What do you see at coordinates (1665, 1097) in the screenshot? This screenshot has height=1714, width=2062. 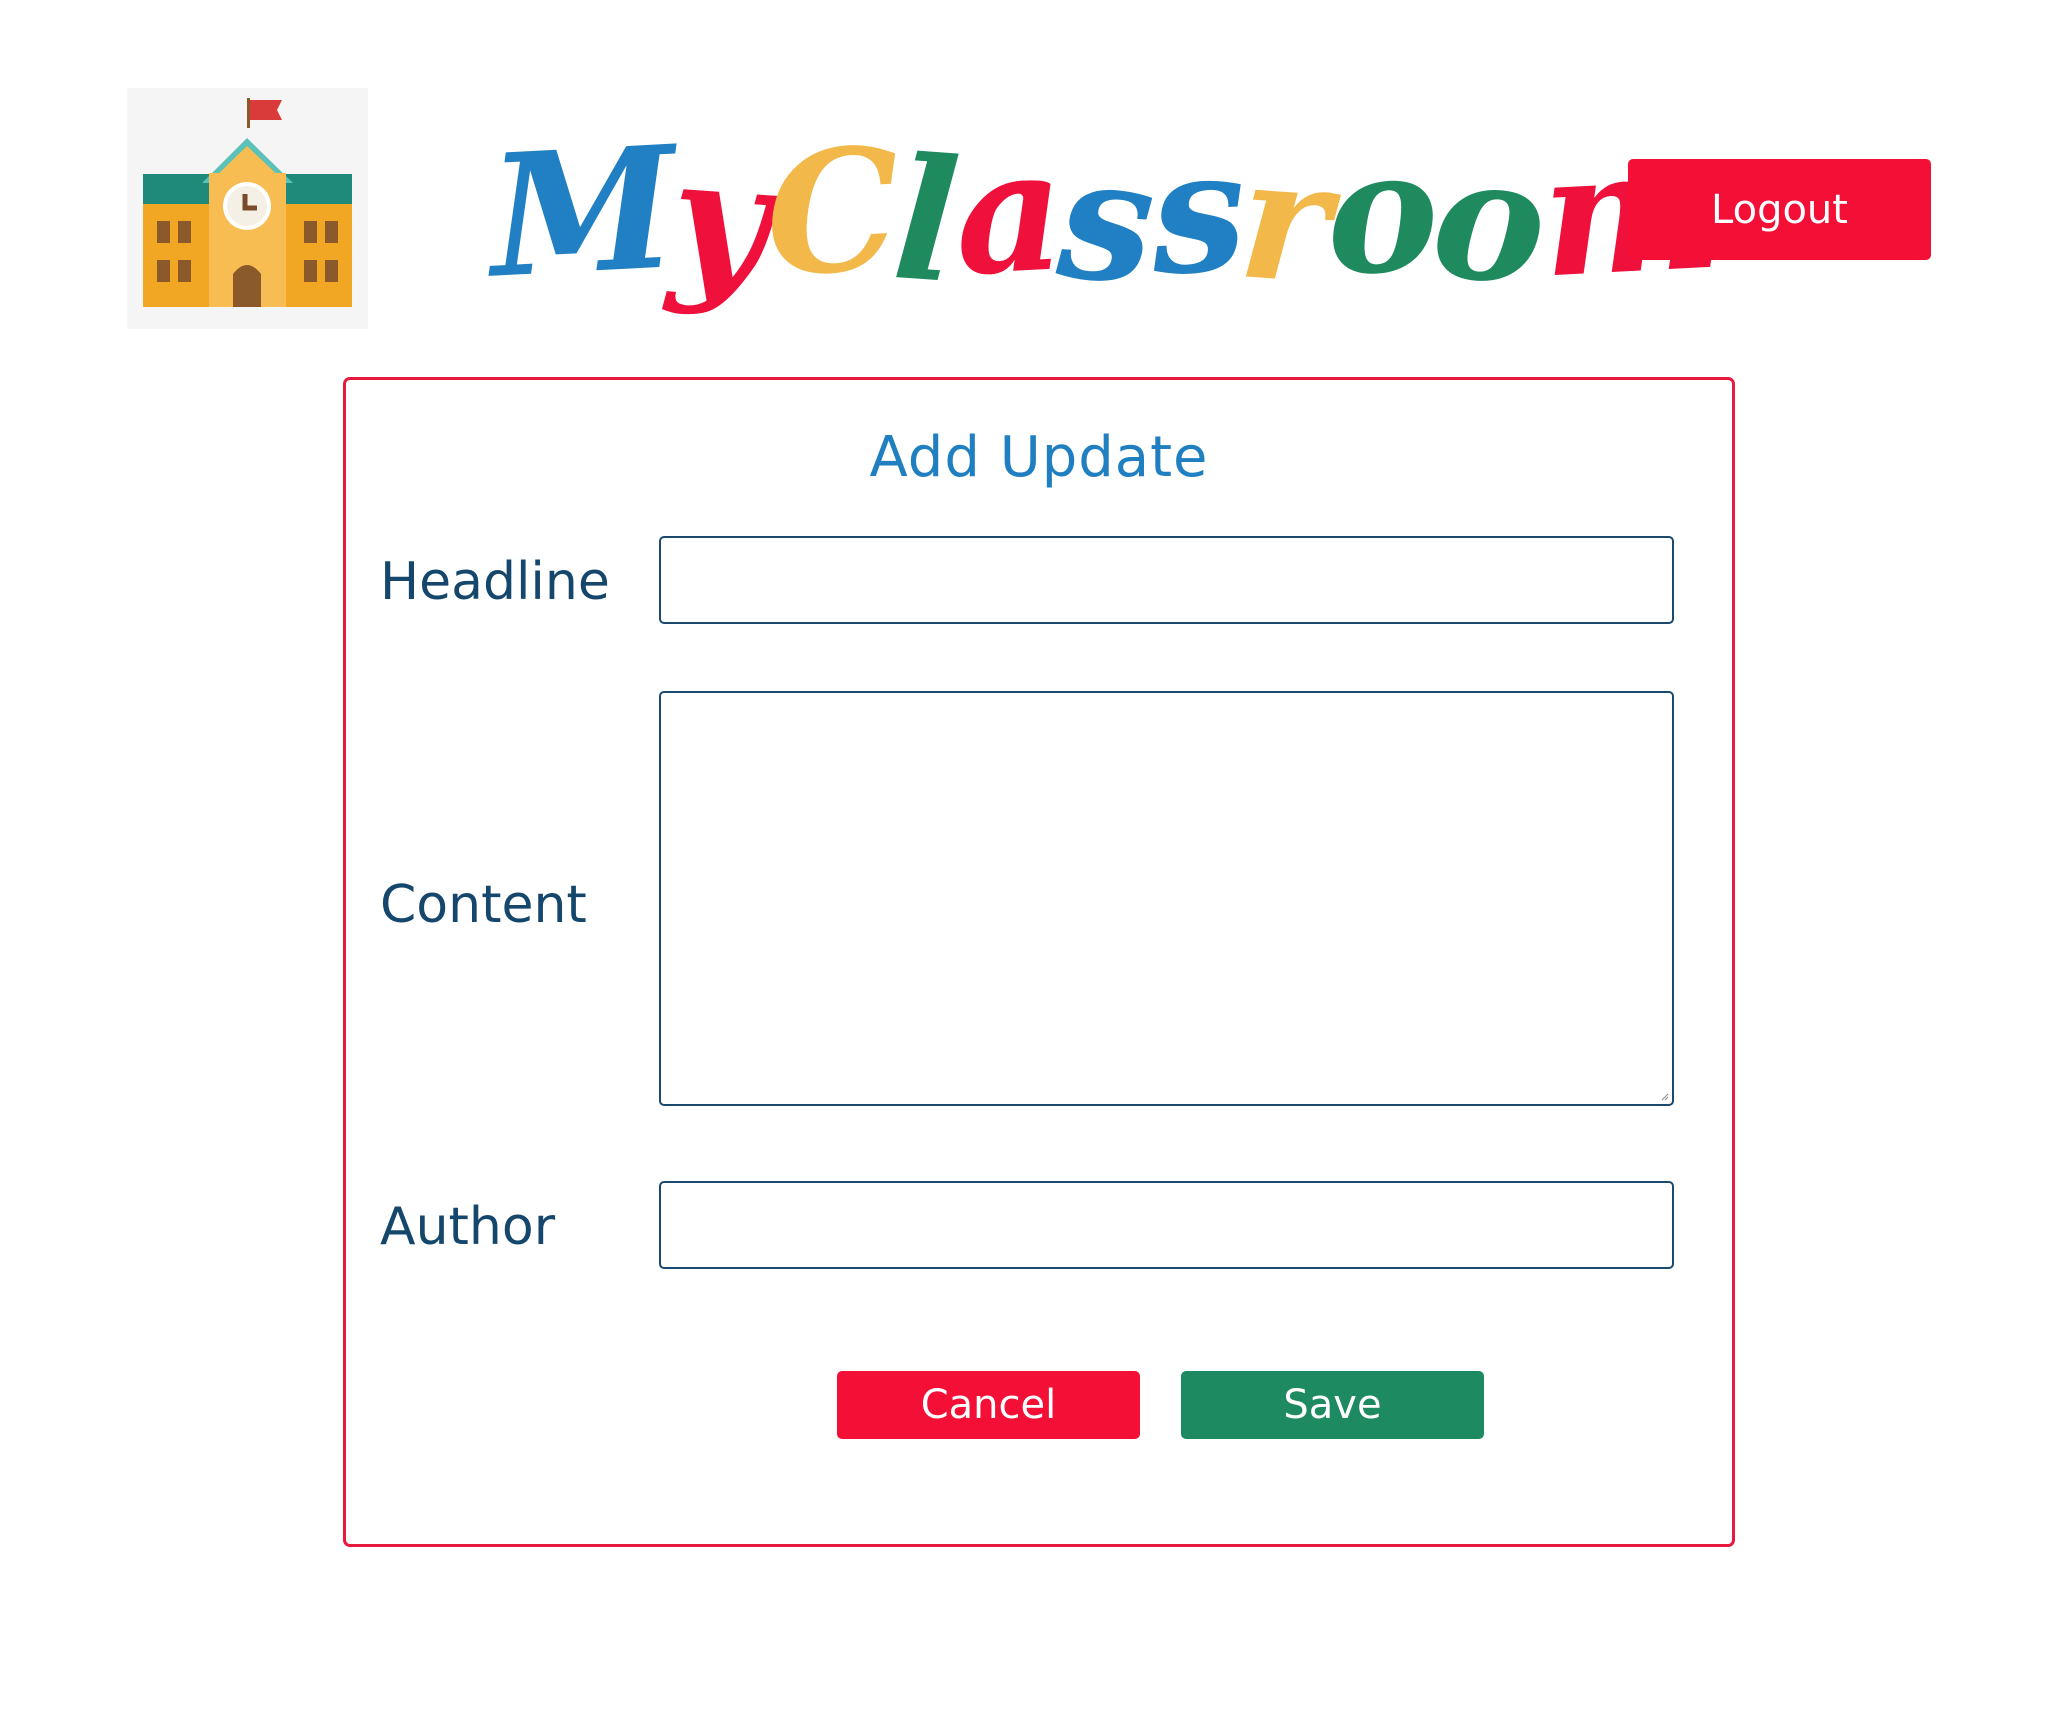 I see `resize-grip-icon` at bounding box center [1665, 1097].